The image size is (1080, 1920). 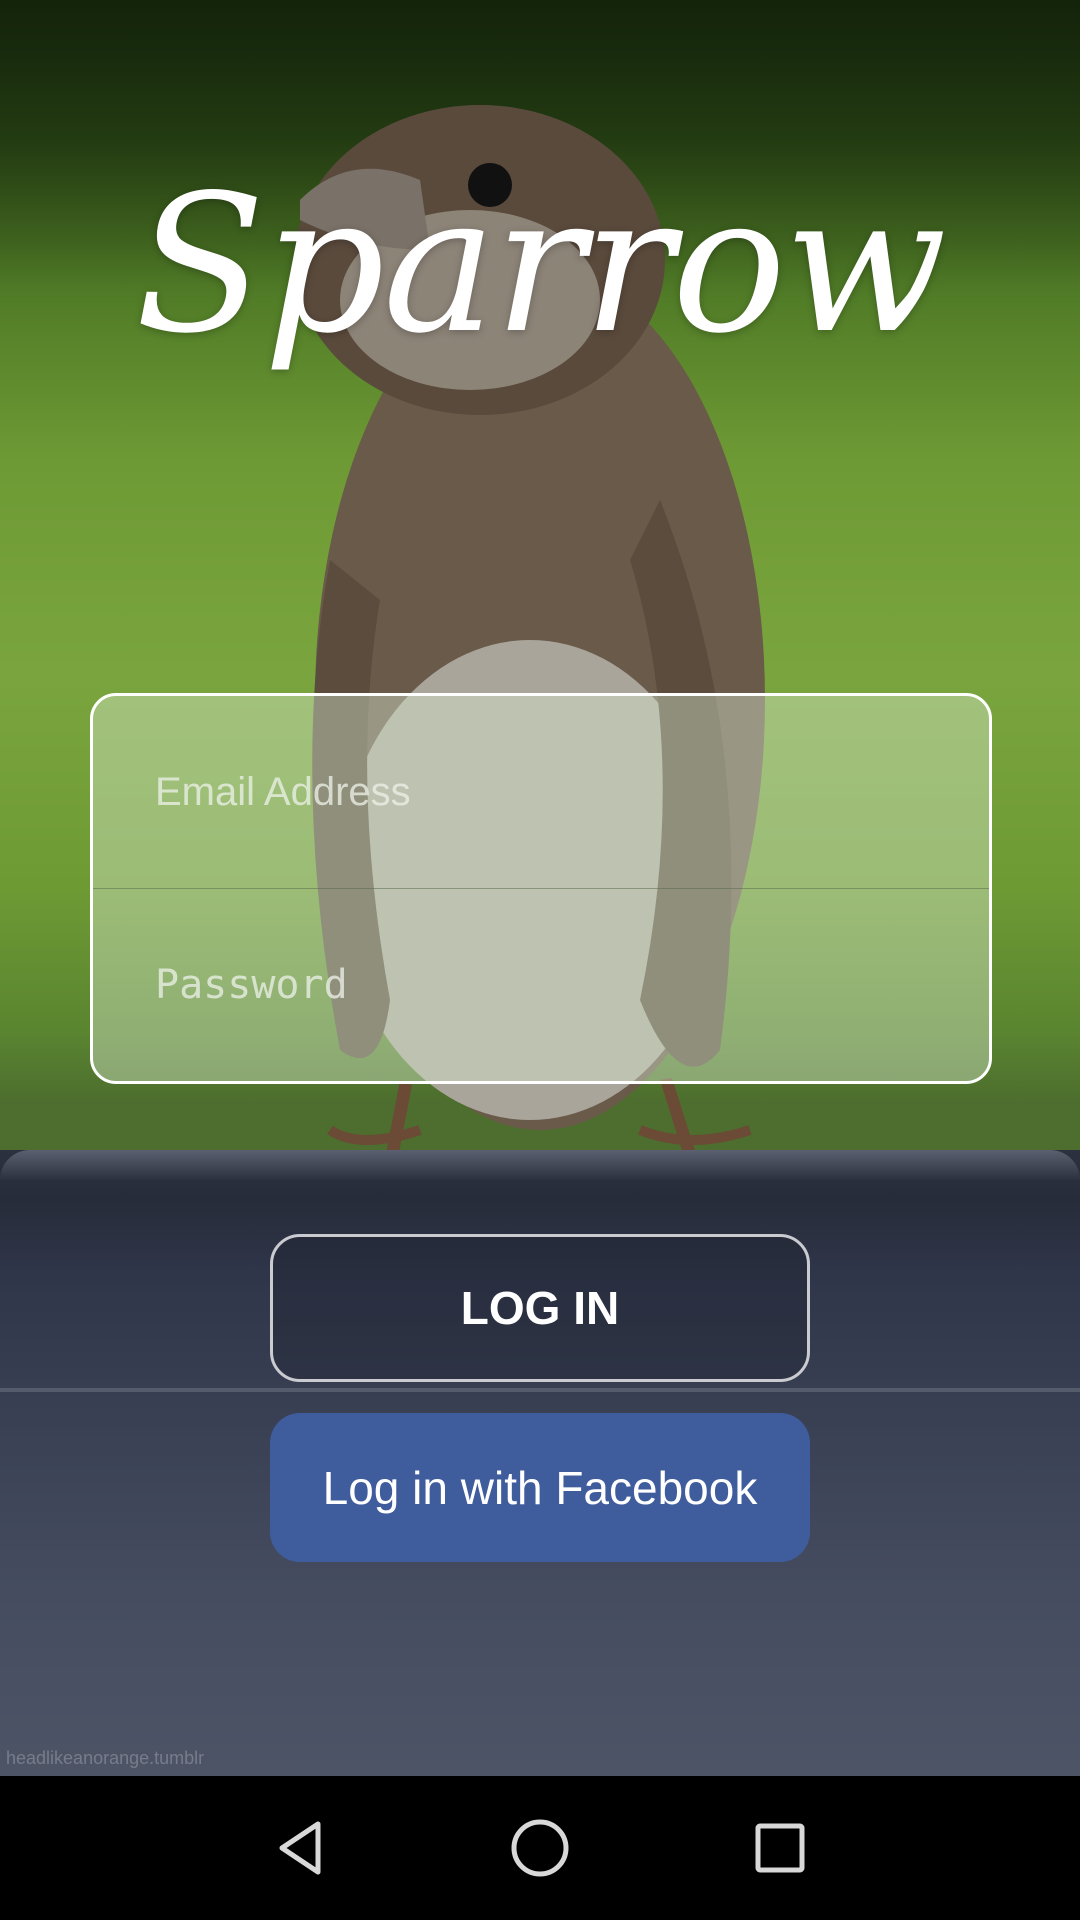 What do you see at coordinates (555, 792) in the screenshot?
I see `email-input` at bounding box center [555, 792].